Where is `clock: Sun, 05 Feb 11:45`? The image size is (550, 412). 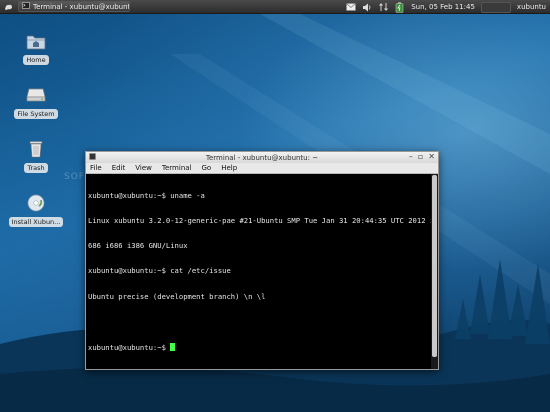
clock: Sun, 05 Feb 11:45 is located at coordinates (443, 7).